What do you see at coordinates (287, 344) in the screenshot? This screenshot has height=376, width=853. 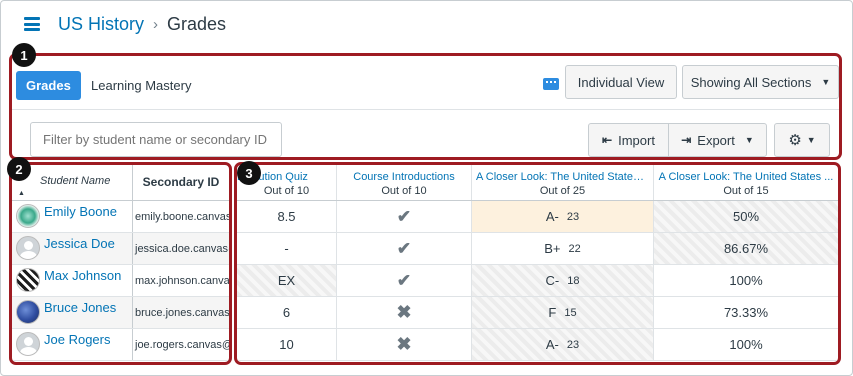 I see `grade-cell: 10` at bounding box center [287, 344].